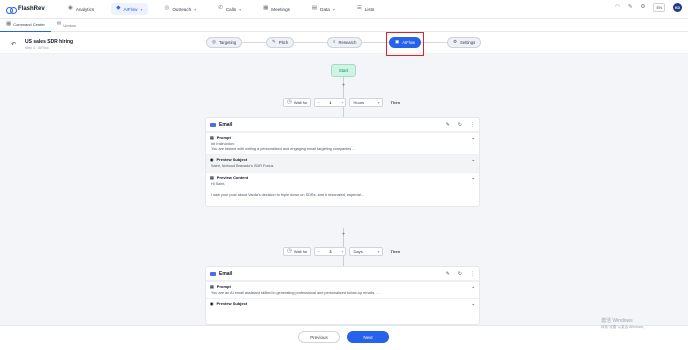 Image resolution: width=688 pixels, height=350 pixels. I want to click on app-logo: FlashRev, so click(31, 10).